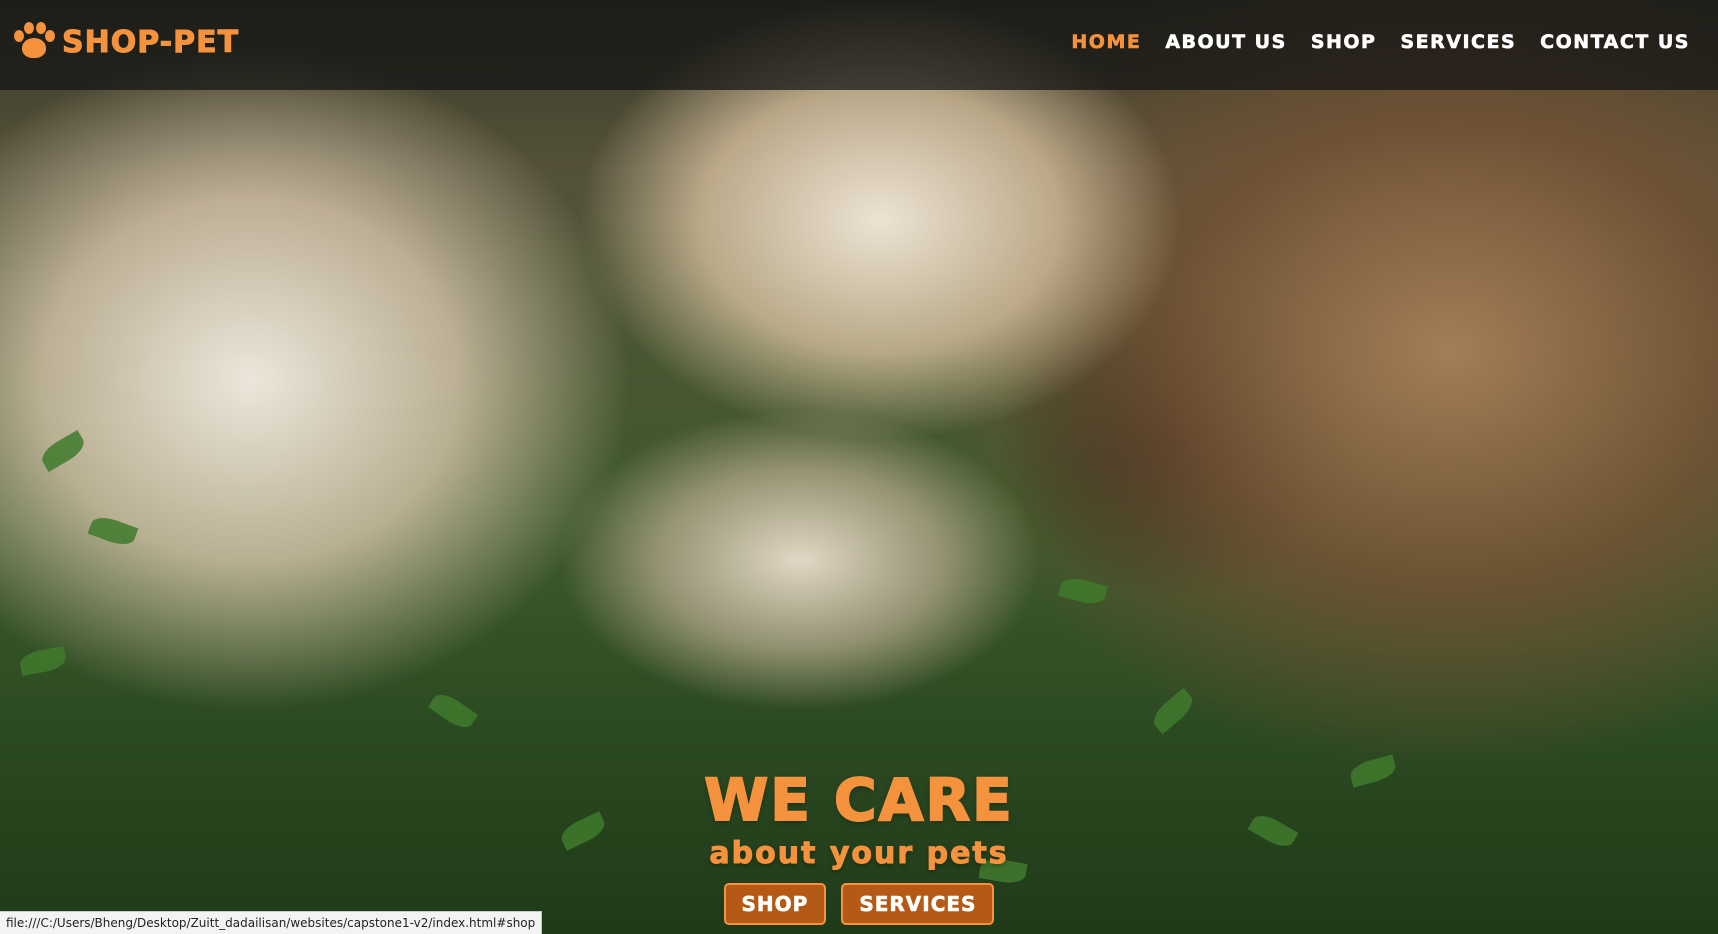 This screenshot has width=1718, height=934. Describe the element at coordinates (775, 904) in the screenshot. I see `shop-button: SHOP` at that location.